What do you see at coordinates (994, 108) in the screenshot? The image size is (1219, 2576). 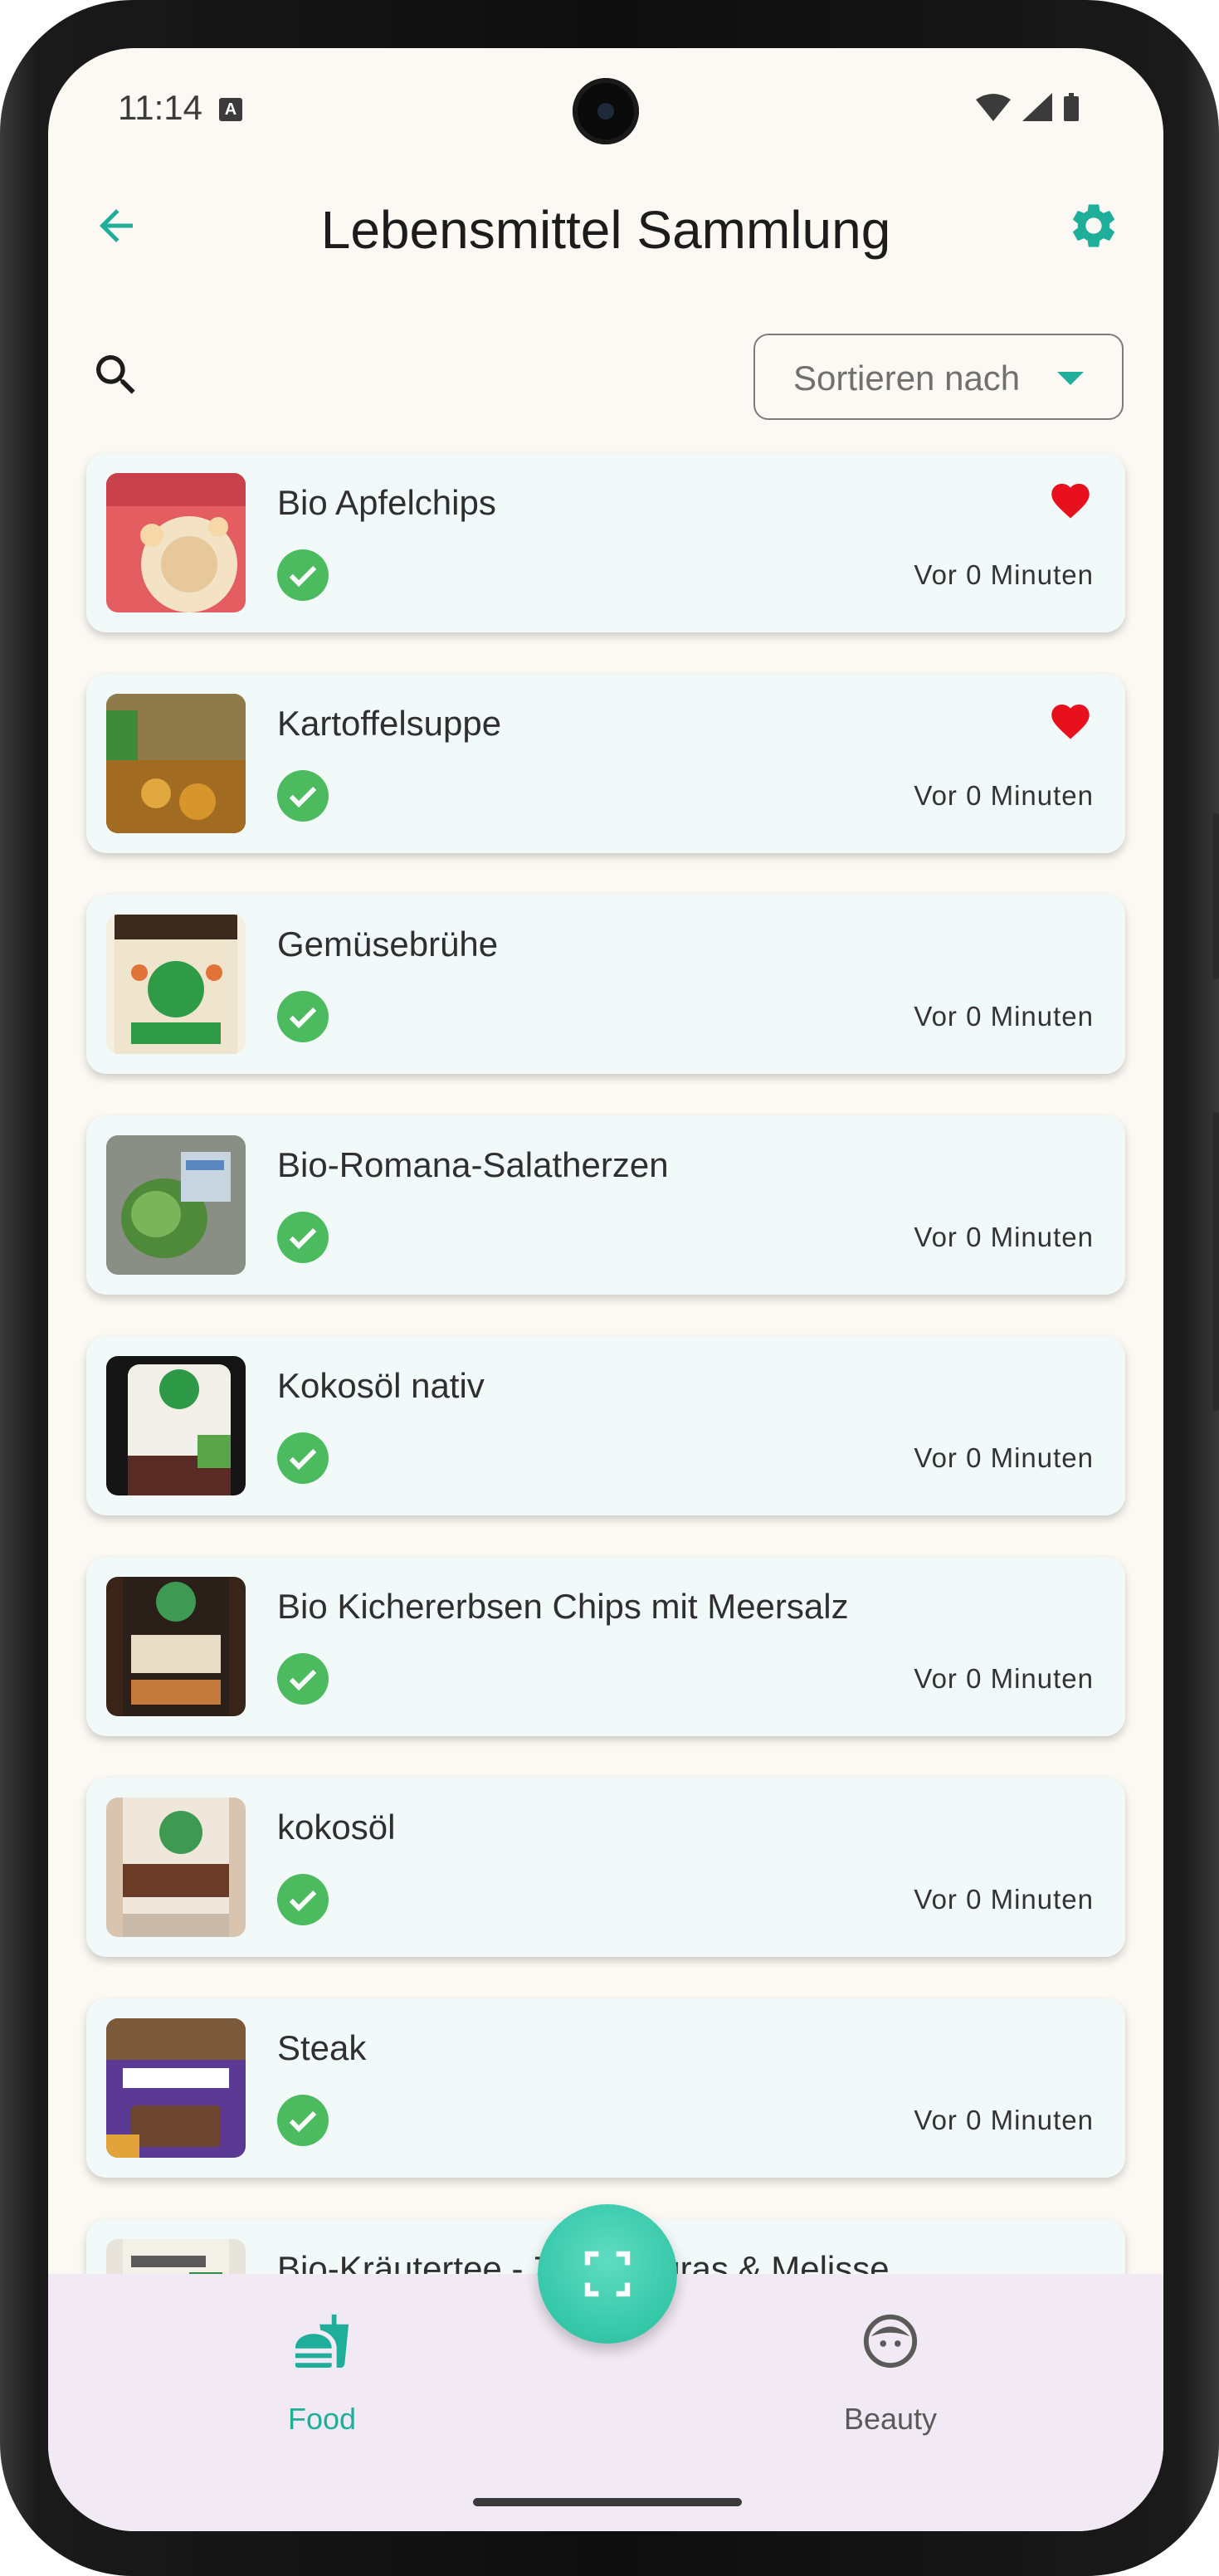 I see `wifi-icon` at bounding box center [994, 108].